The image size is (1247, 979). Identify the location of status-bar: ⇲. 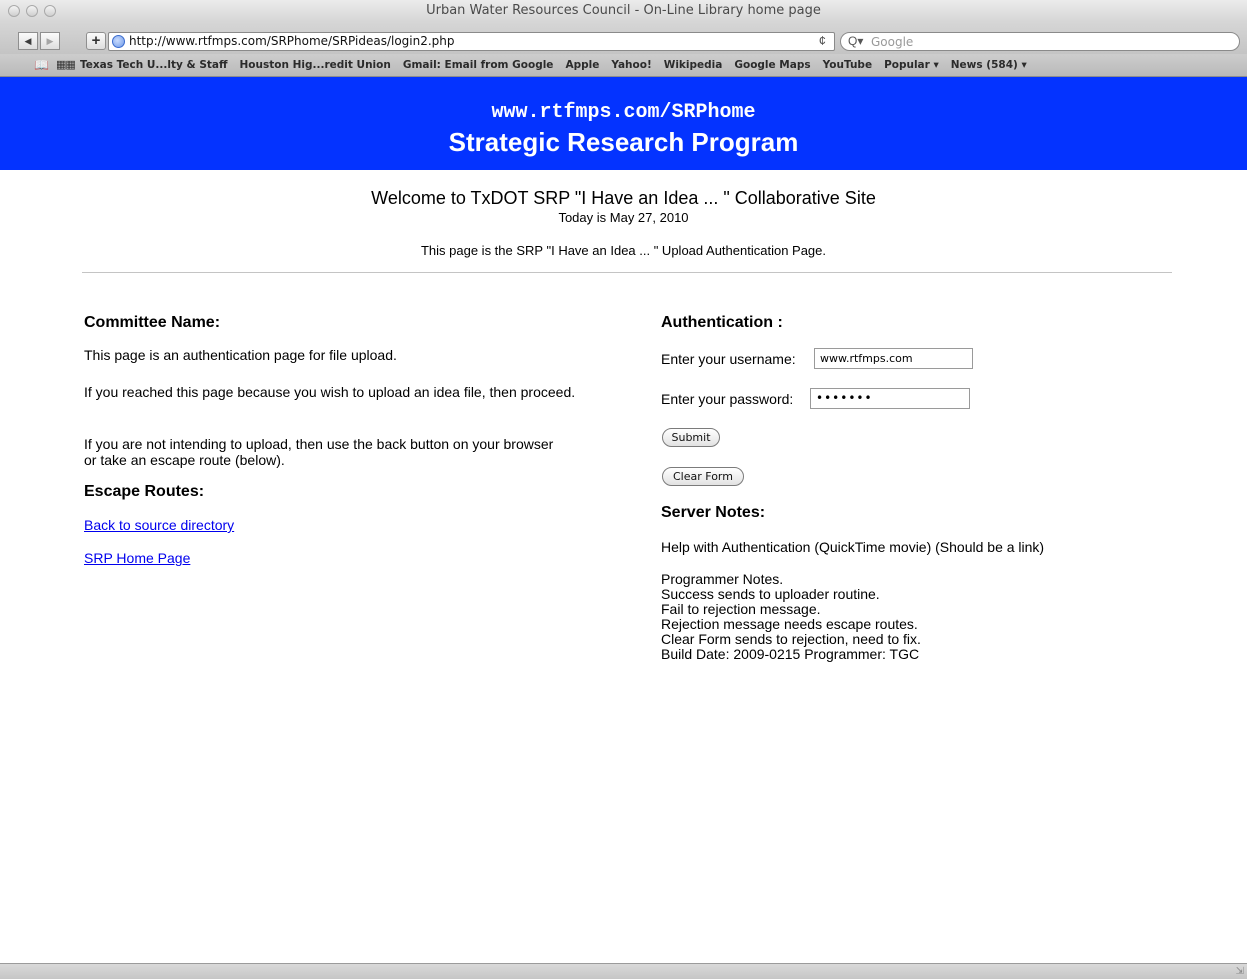
(623, 971).